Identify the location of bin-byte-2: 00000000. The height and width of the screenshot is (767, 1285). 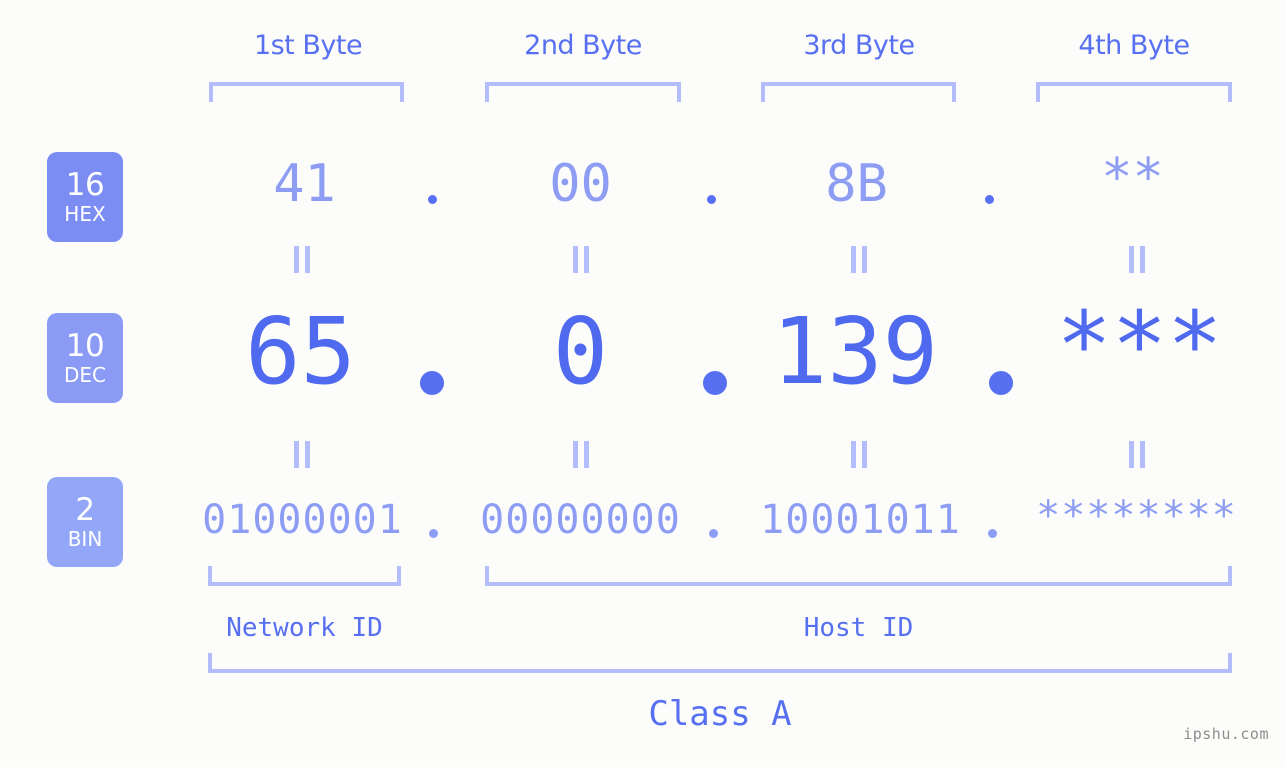
(580, 520).